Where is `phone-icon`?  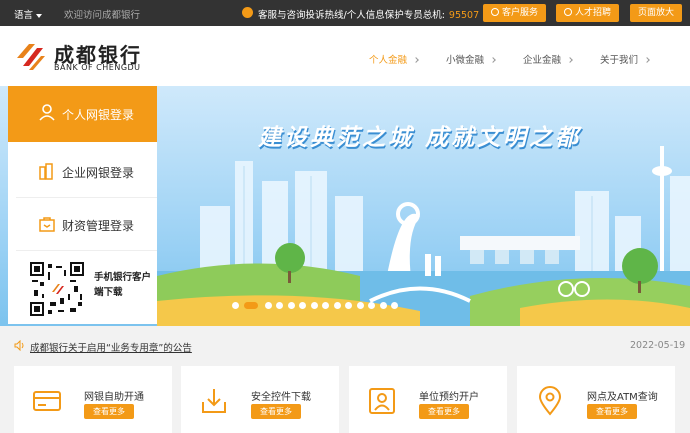
phone-icon is located at coordinates (247, 12).